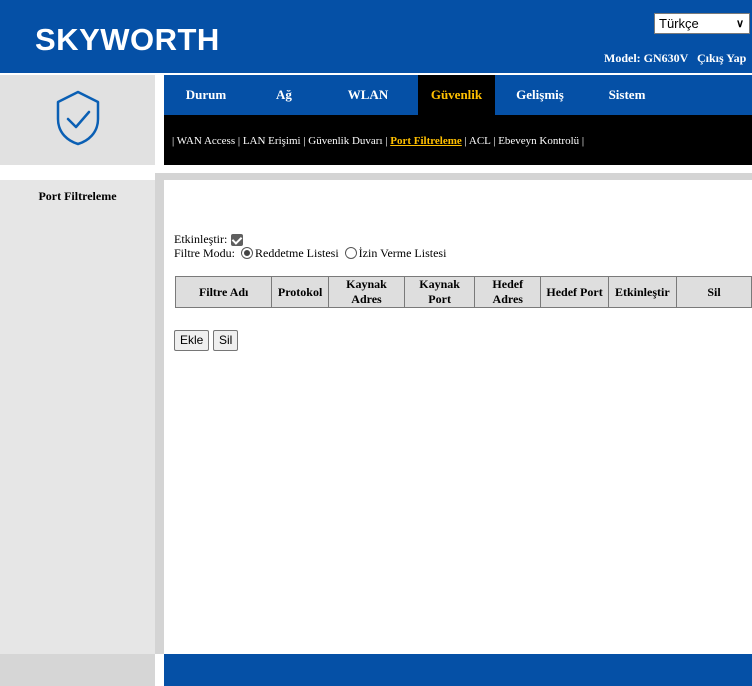 This screenshot has height=686, width=752. I want to click on logout-link: Çıkış Yap, so click(721, 58).